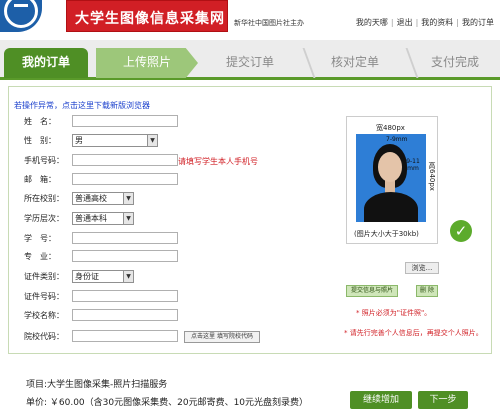 The image size is (500, 418). I want to click on id-type-select: 身份证 ▼, so click(103, 276).